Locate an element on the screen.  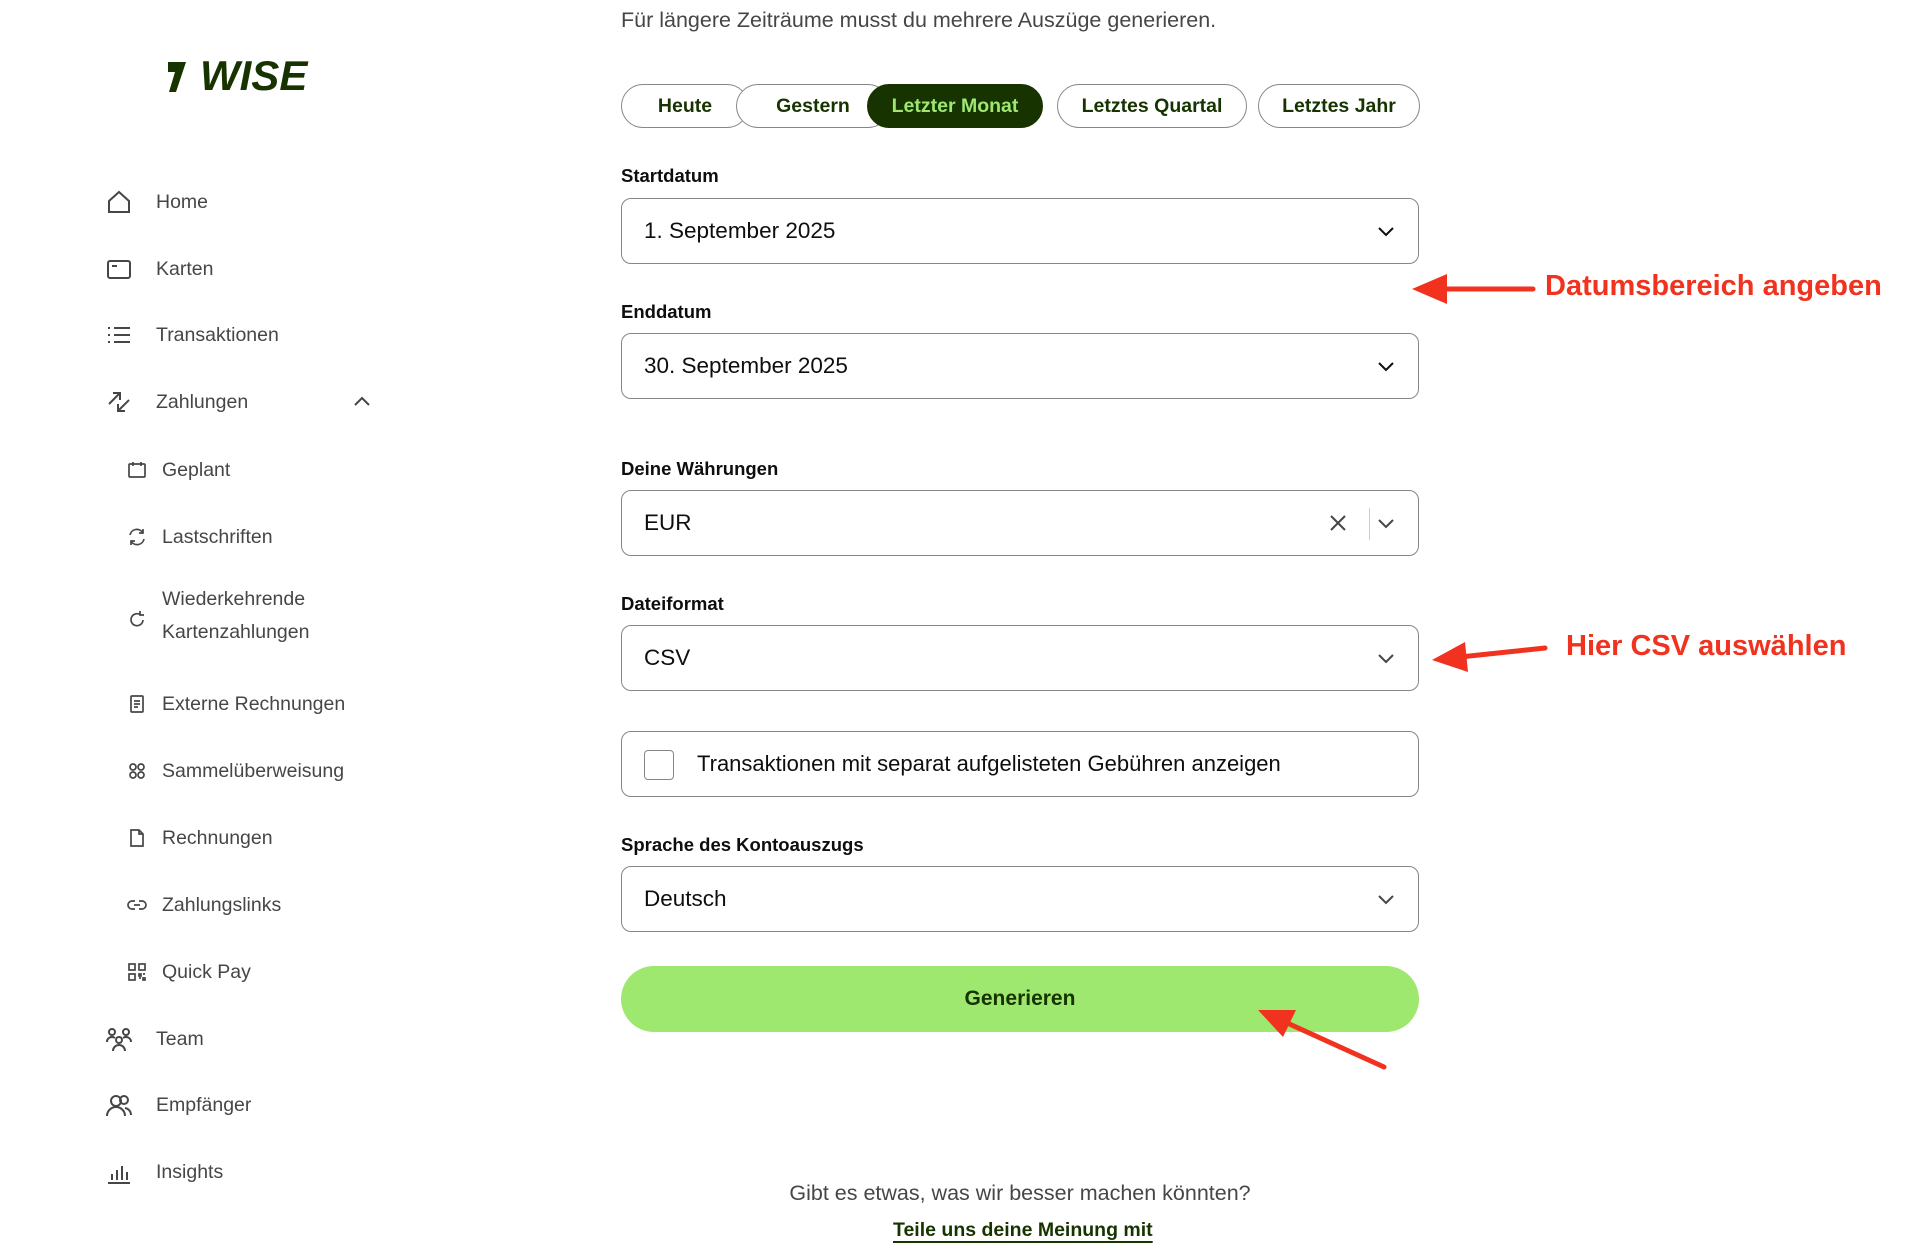
sidebar-subitem-rechnungen: Rechnungen is located at coordinates (257, 838).